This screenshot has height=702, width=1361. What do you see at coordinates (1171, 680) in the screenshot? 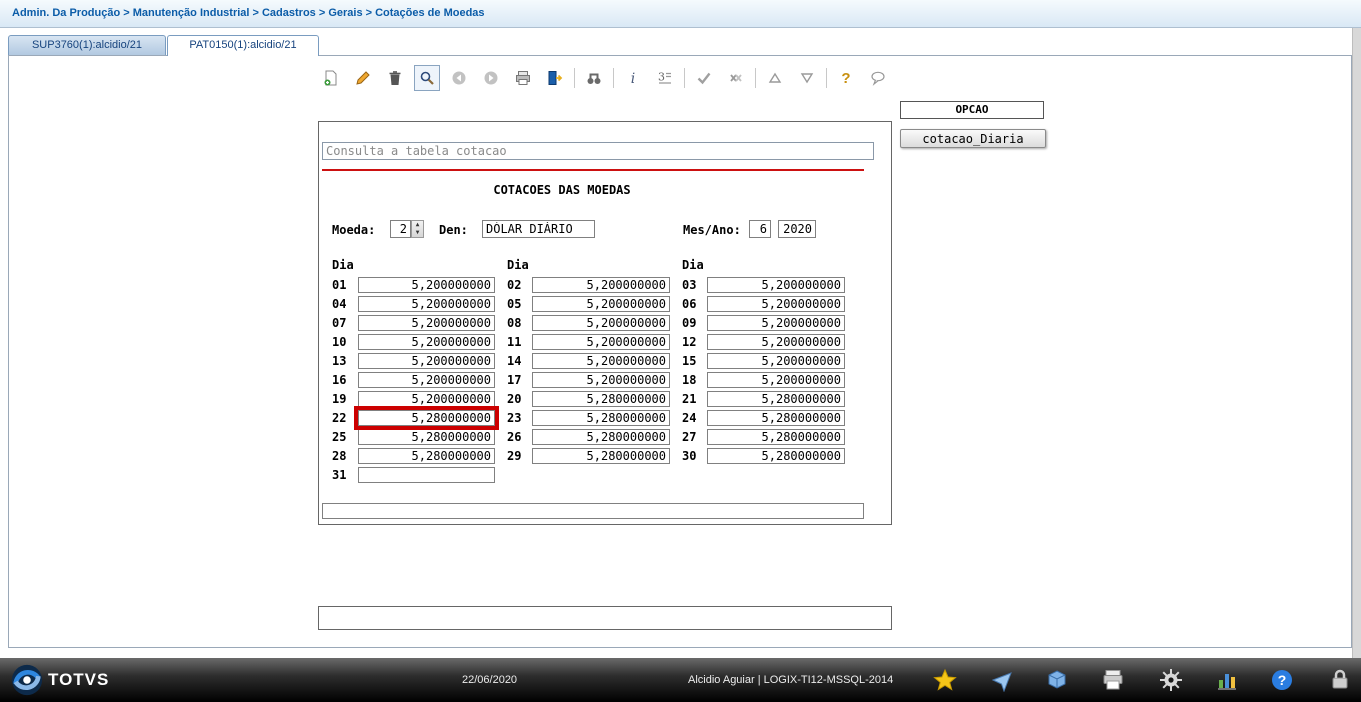
I see `settings-gear-icon` at bounding box center [1171, 680].